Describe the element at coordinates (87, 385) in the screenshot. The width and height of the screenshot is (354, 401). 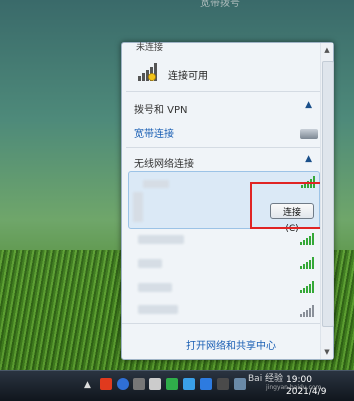
I see `show-hidden-icons-chevron-icon: ▲` at that location.